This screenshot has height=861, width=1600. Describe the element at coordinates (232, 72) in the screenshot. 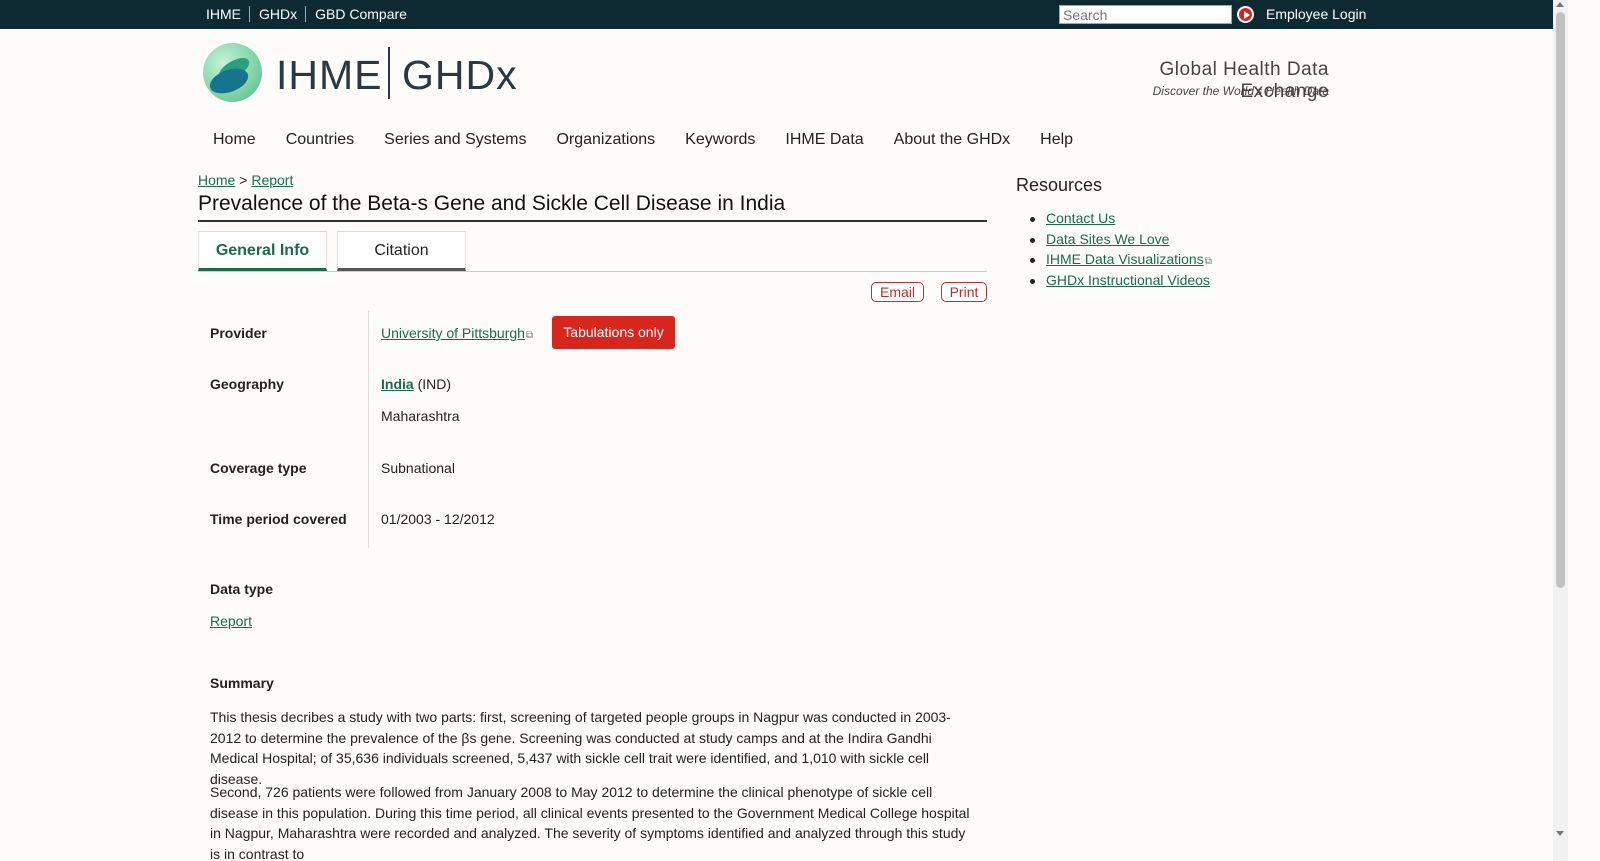

I see `ihme-logo-icon` at that location.